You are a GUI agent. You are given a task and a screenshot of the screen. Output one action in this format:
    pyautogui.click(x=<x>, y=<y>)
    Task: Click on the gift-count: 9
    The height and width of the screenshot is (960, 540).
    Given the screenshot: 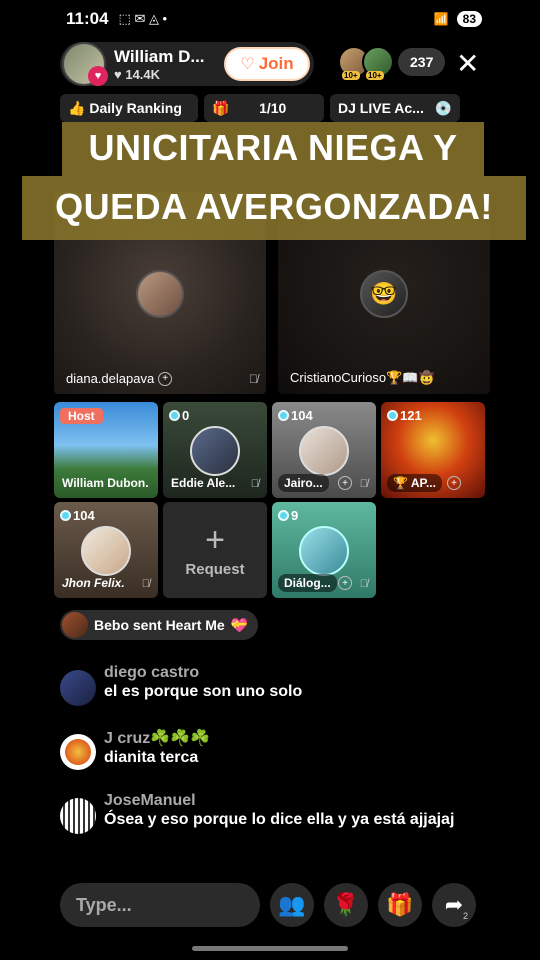 What is the action you would take?
    pyautogui.click(x=288, y=515)
    